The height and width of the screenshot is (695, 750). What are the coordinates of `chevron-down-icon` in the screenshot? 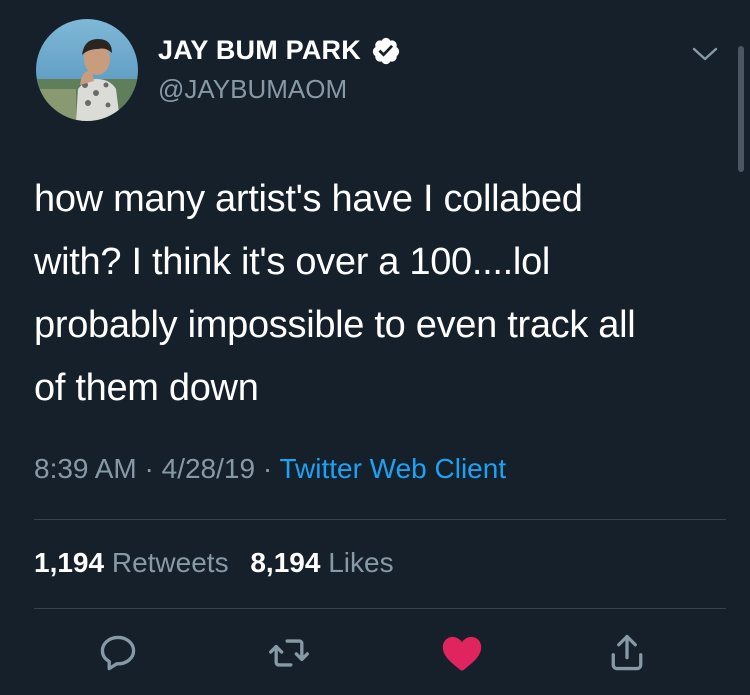 It's located at (705, 54).